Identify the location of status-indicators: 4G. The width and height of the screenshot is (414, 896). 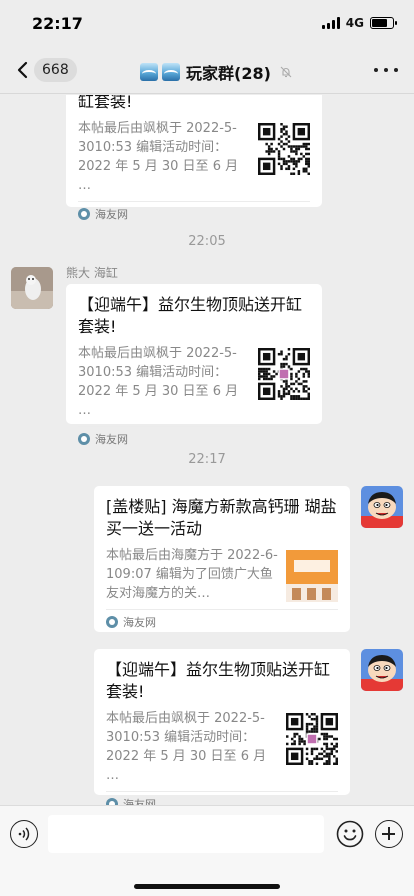
(359, 23).